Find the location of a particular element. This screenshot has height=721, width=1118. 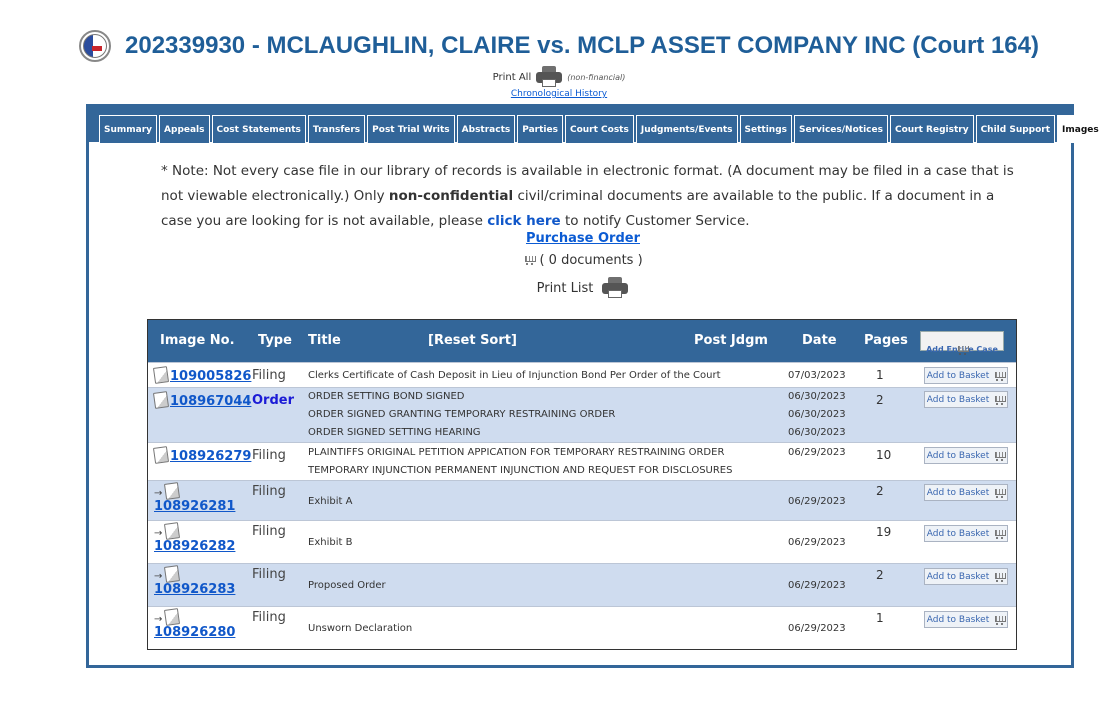

image-no-cell: → 108926282 is located at coordinates (194, 538).